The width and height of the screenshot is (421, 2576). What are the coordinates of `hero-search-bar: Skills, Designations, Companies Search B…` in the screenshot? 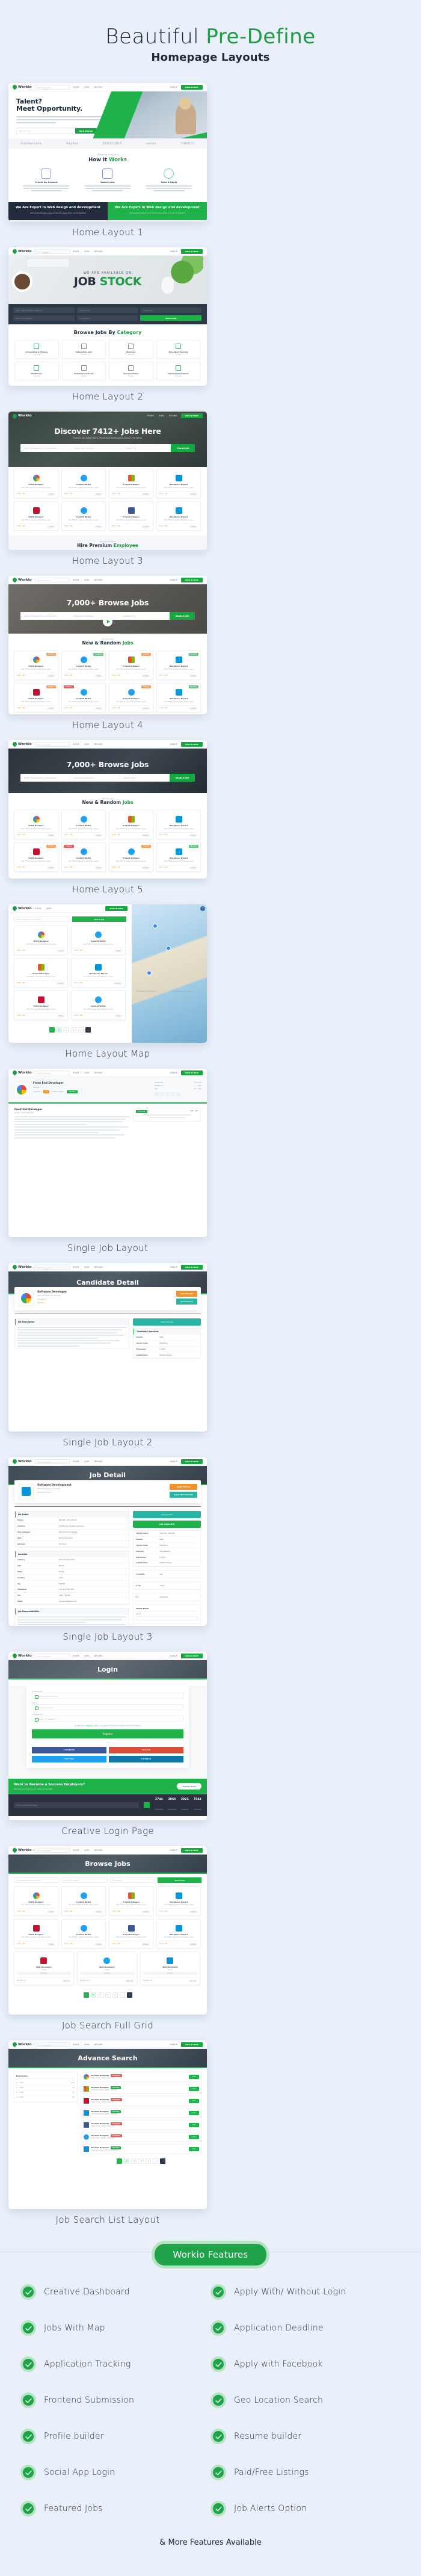 It's located at (107, 448).